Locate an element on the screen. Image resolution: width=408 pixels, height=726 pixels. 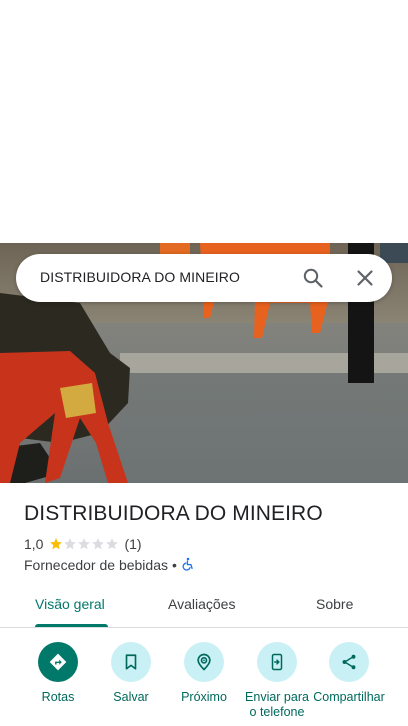
share-button: Compartilhar is located at coordinates (349, 672).